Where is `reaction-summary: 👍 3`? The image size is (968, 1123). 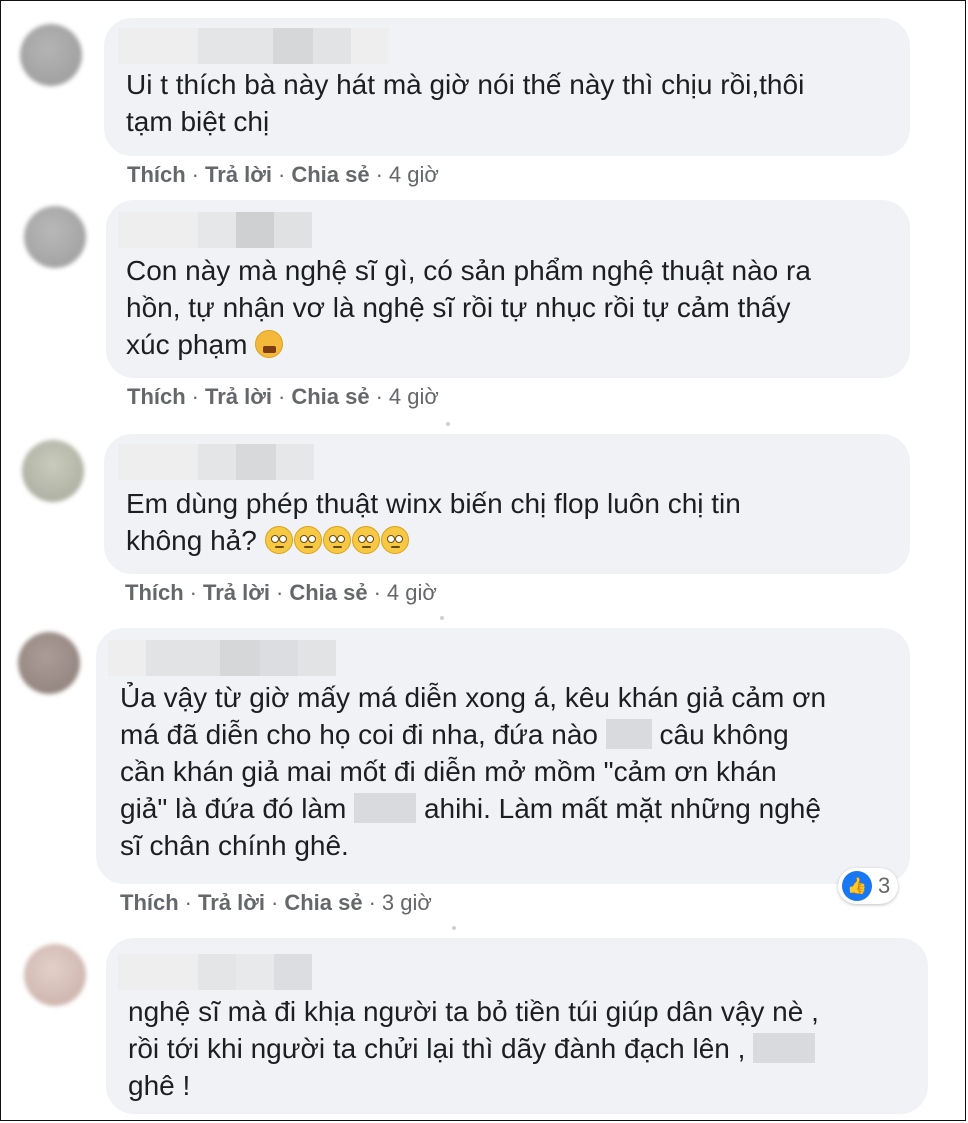
reaction-summary: 👍 3 is located at coordinates (868, 886).